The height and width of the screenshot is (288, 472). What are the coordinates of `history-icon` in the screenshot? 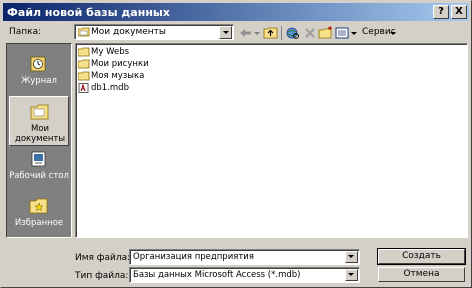 It's located at (38, 64).